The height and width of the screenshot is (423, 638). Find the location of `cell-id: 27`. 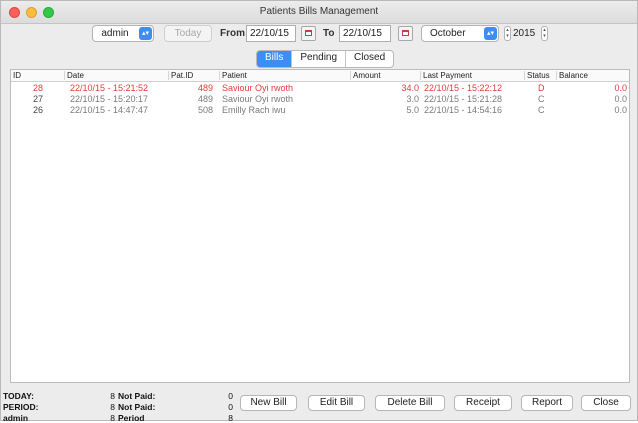

cell-id: 27 is located at coordinates (37, 99).